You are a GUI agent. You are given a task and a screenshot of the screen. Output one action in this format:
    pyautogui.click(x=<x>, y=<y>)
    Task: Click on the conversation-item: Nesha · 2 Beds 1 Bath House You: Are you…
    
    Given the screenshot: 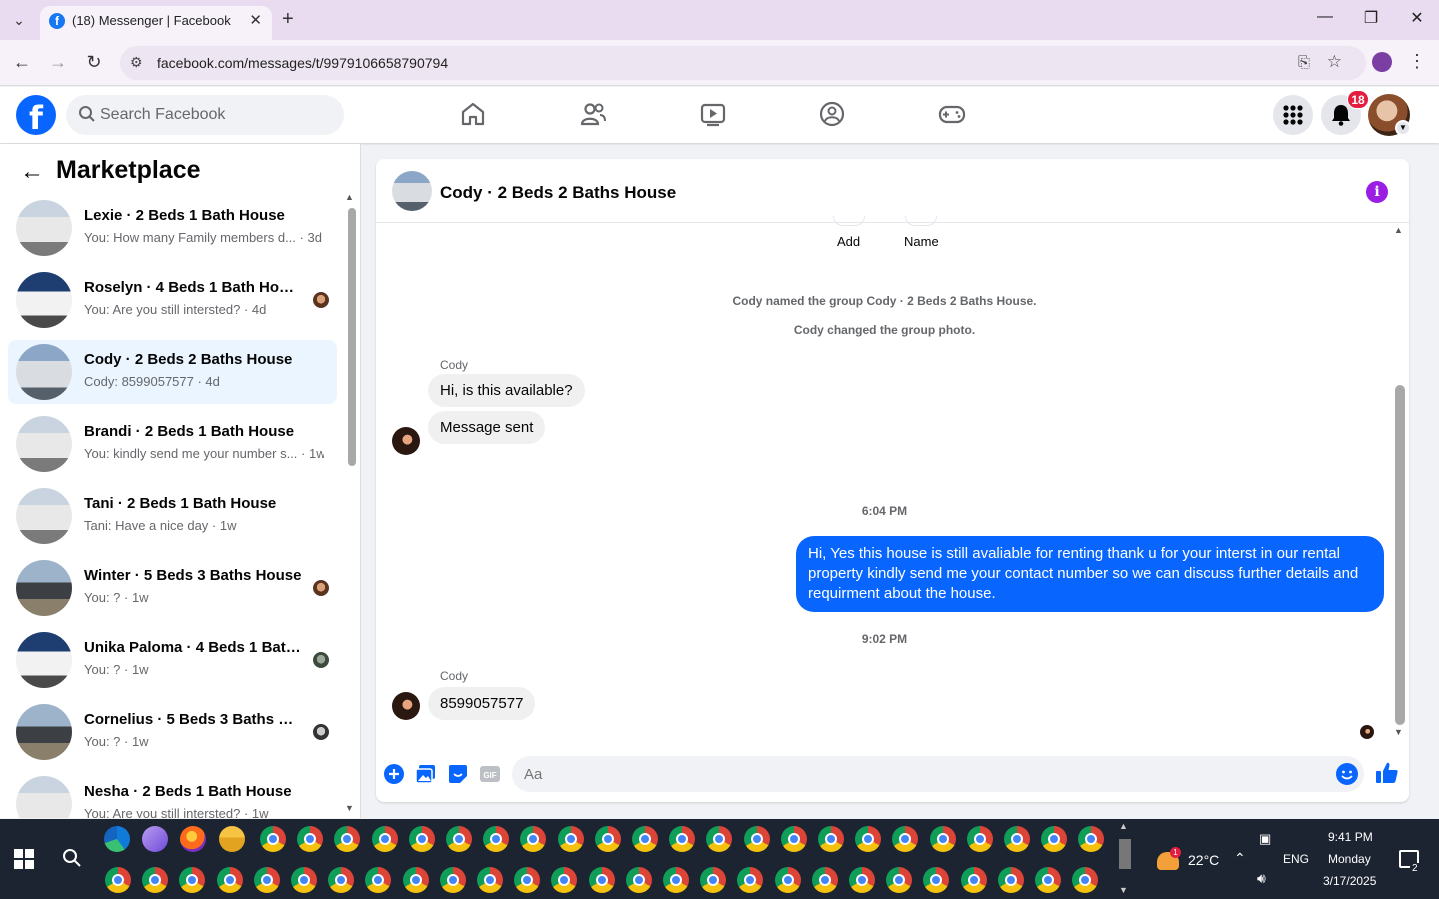 What is the action you would take?
    pyautogui.click(x=172, y=795)
    